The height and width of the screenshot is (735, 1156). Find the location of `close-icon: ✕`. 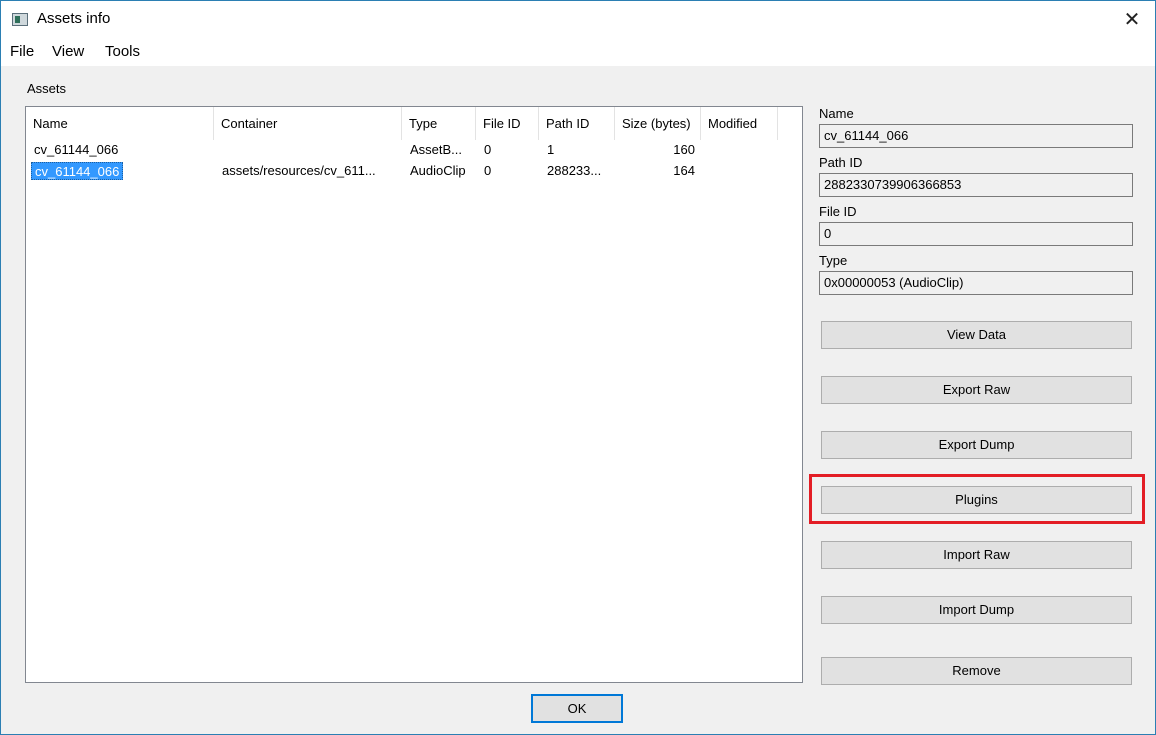

close-icon: ✕ is located at coordinates (1132, 20).